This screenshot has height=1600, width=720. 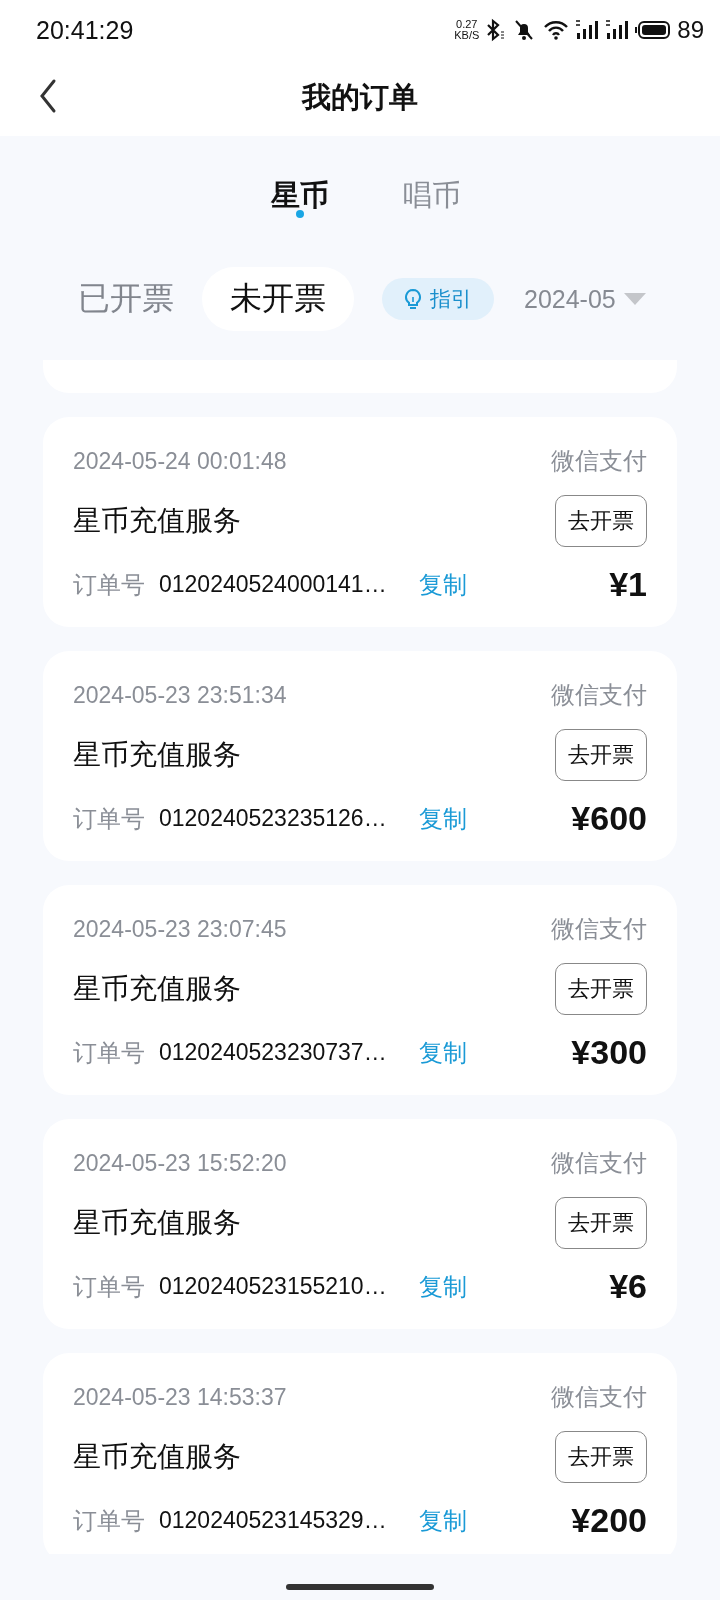 I want to click on order-amount: ¥600, so click(x=609, y=818).